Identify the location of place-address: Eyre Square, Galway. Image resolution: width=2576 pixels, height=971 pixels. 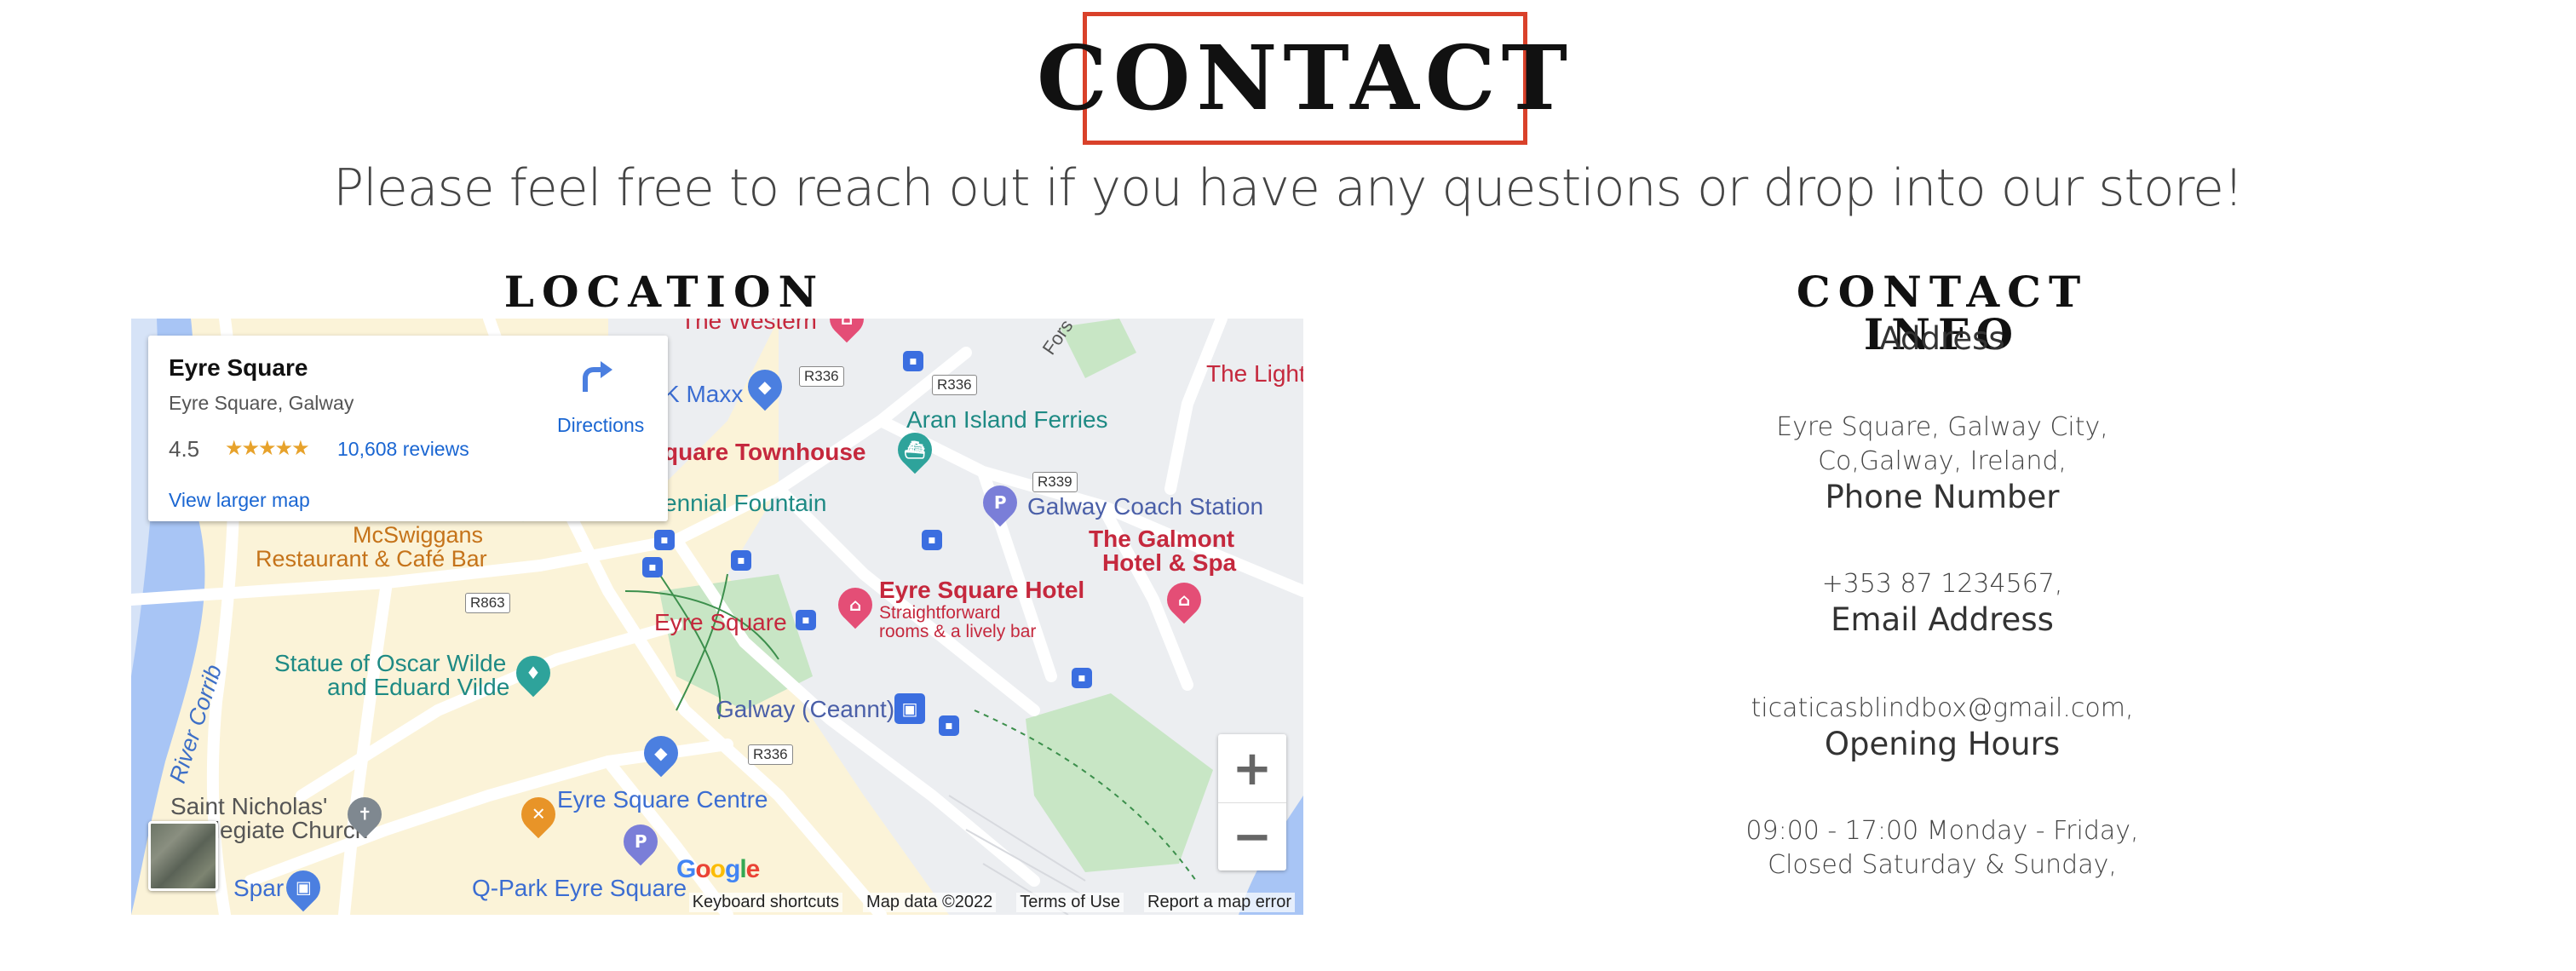
(261, 403).